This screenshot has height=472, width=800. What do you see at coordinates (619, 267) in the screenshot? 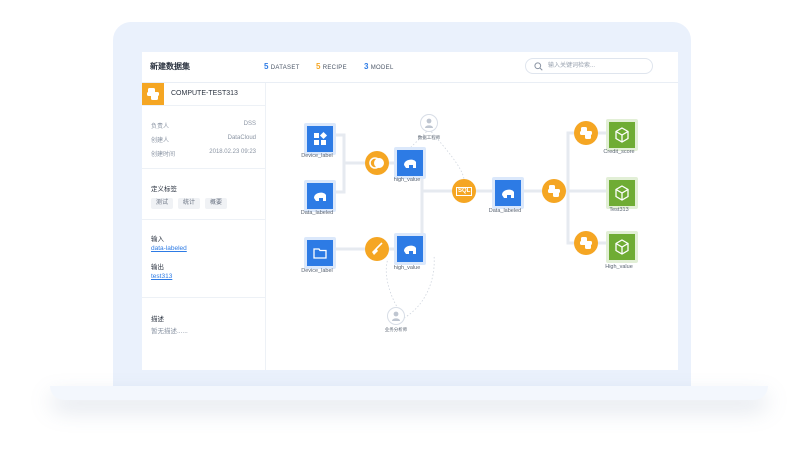
I see `node-label: High_value` at bounding box center [619, 267].